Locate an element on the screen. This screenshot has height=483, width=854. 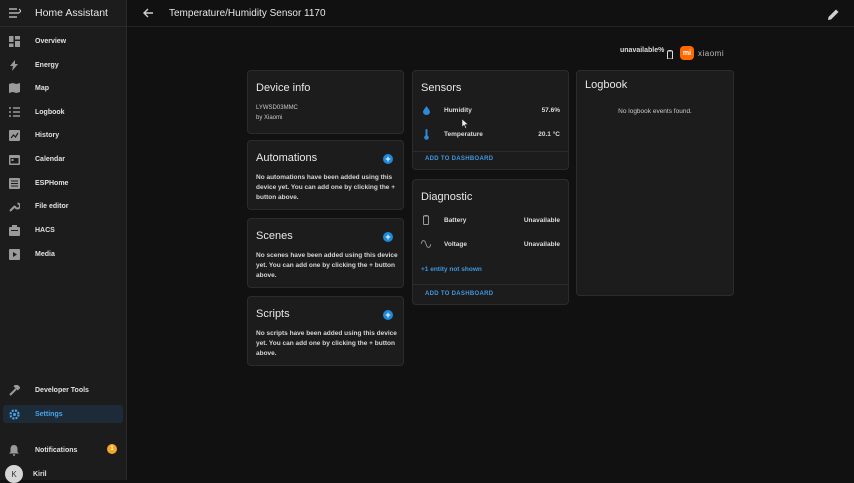
card-title: Automations is located at coordinates (287, 158).